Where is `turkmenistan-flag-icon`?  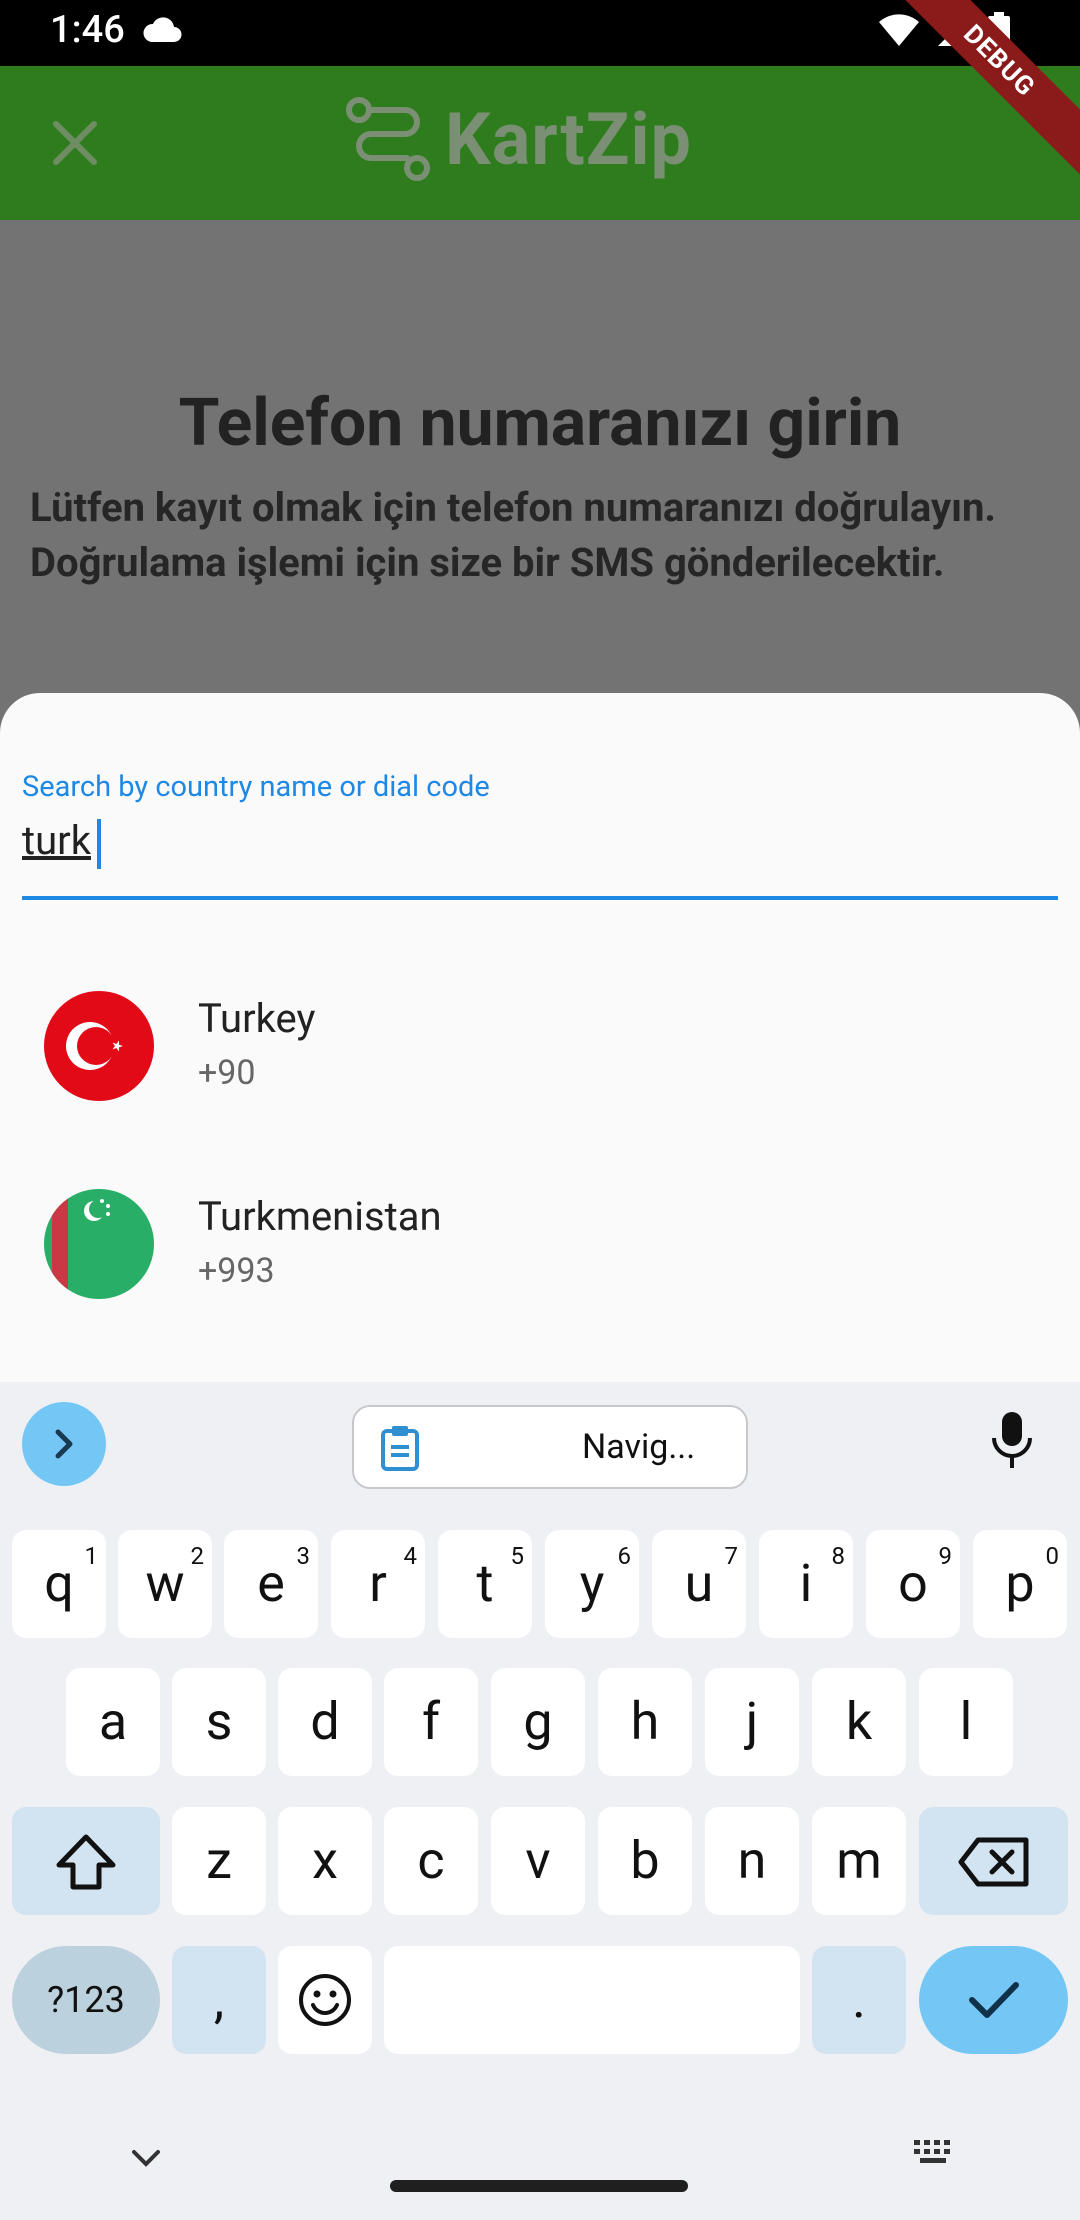
turkmenistan-flag-icon is located at coordinates (99, 1244).